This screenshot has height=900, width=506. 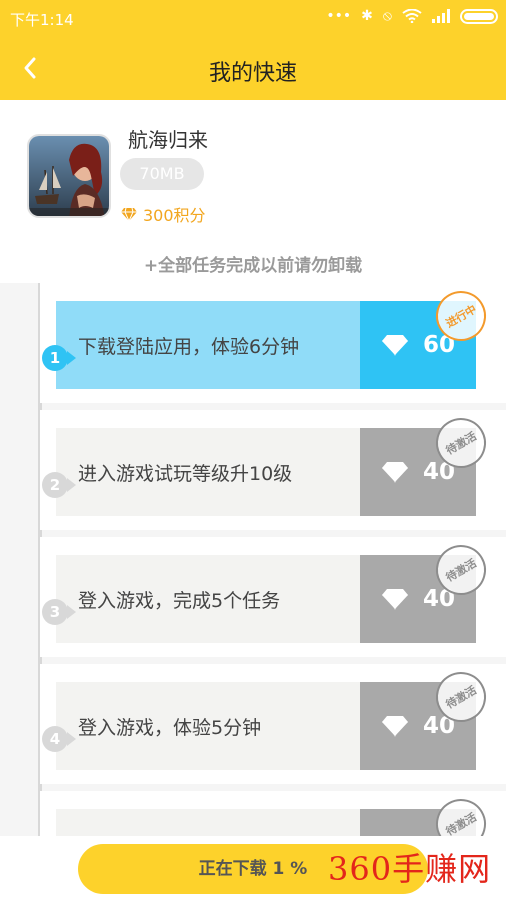 I want to click on status-bar: 下午1:14 ••• ✱ ⦸, so click(x=253, y=18).